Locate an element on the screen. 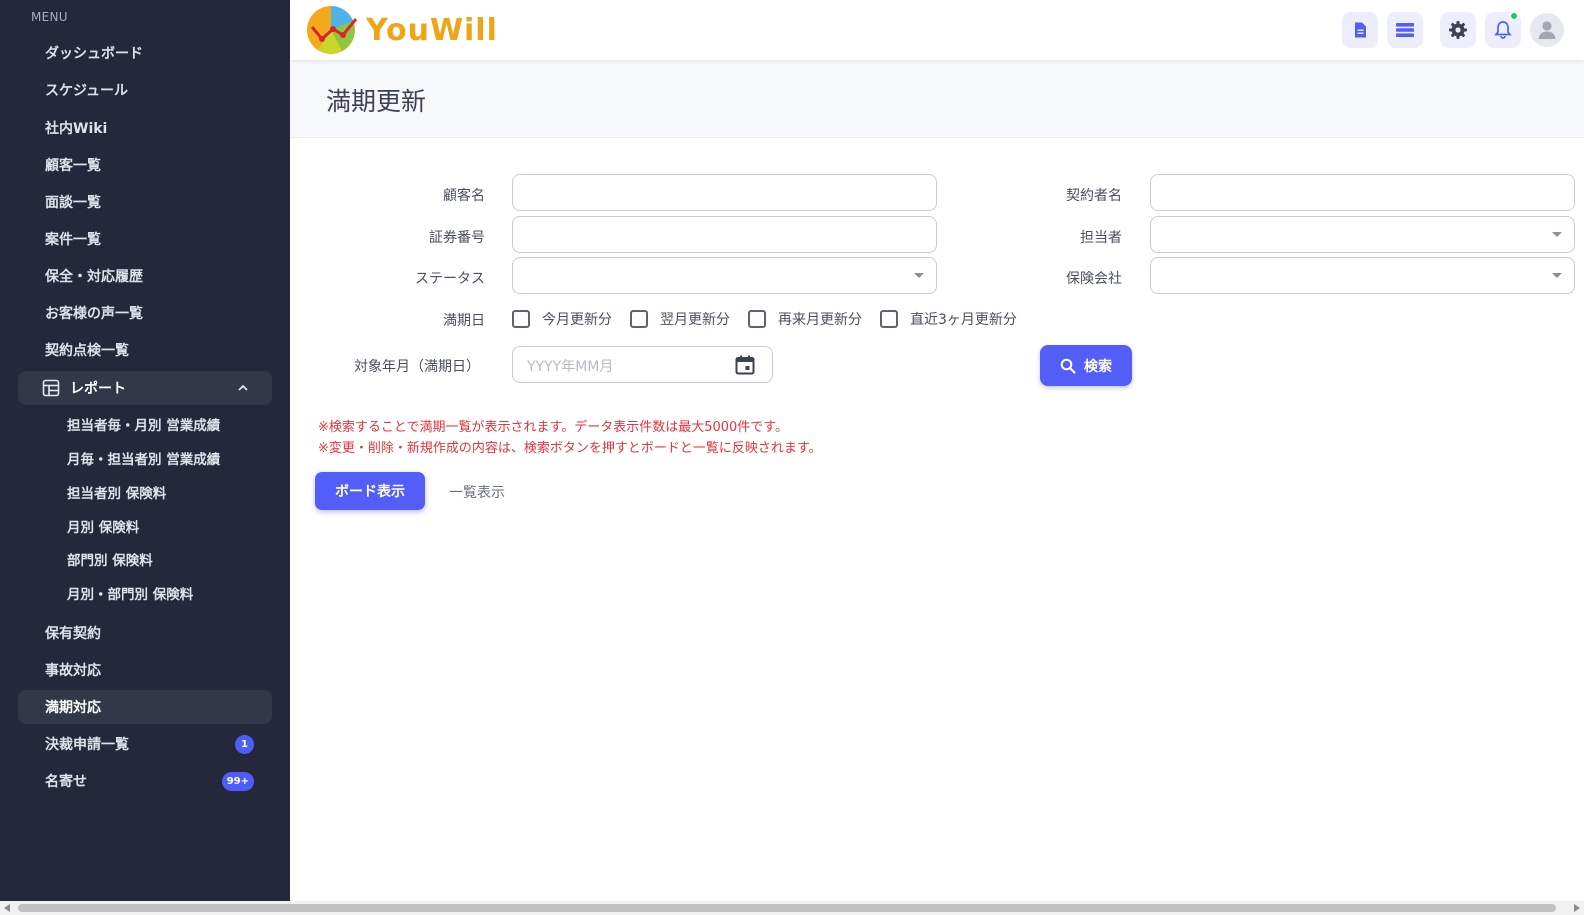 The height and width of the screenshot is (915, 1584). list-icon is located at coordinates (1405, 30).